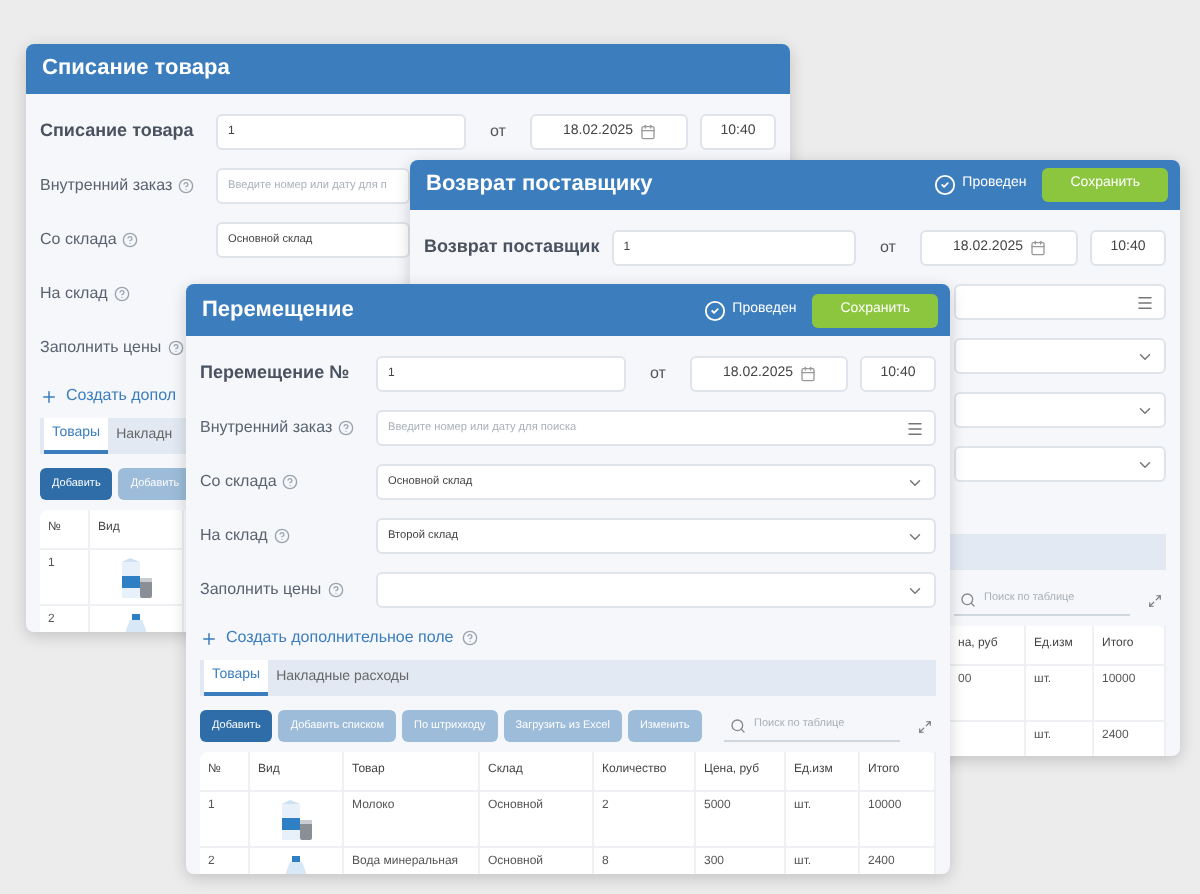  What do you see at coordinates (512, 247) in the screenshot?
I see `document-label: Возврат поставщик` at bounding box center [512, 247].